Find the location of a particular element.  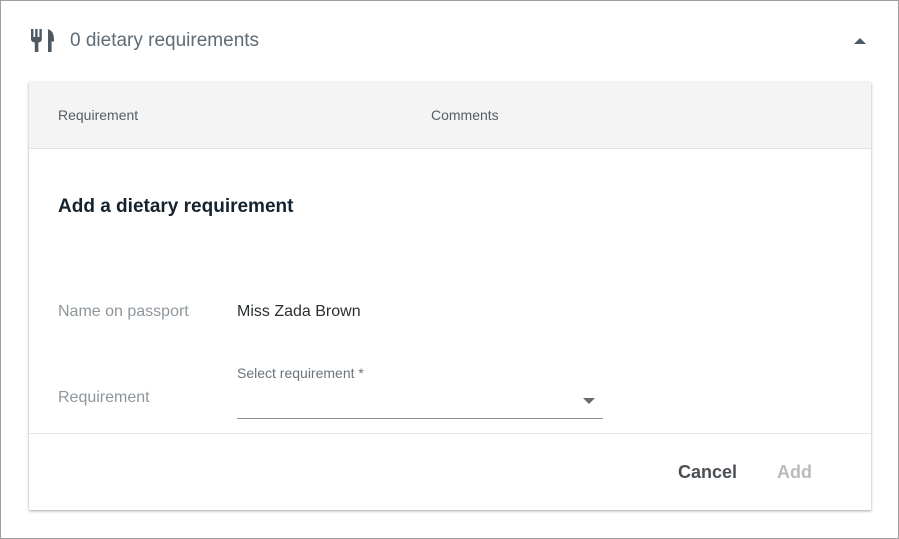

form-title: Add a dietary requirement is located at coordinates (176, 206).